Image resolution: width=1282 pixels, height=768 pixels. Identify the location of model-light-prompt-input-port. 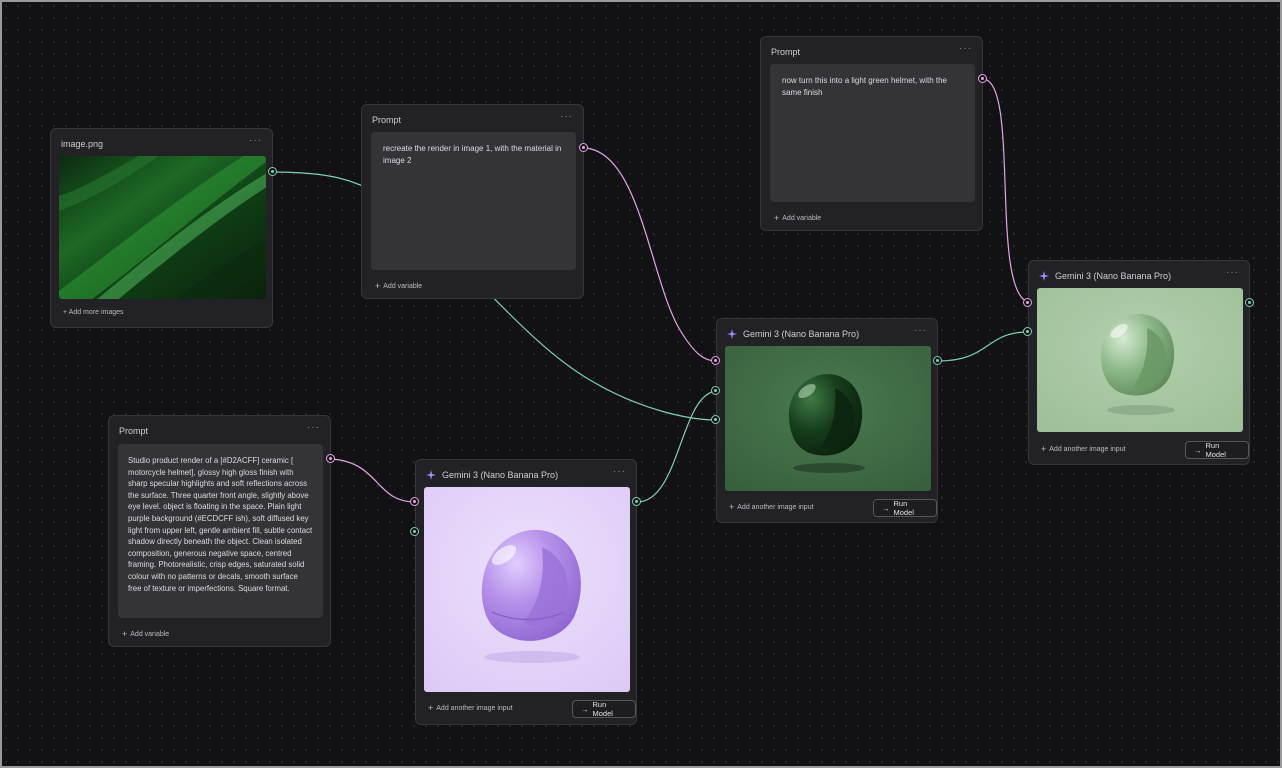
(1027, 302).